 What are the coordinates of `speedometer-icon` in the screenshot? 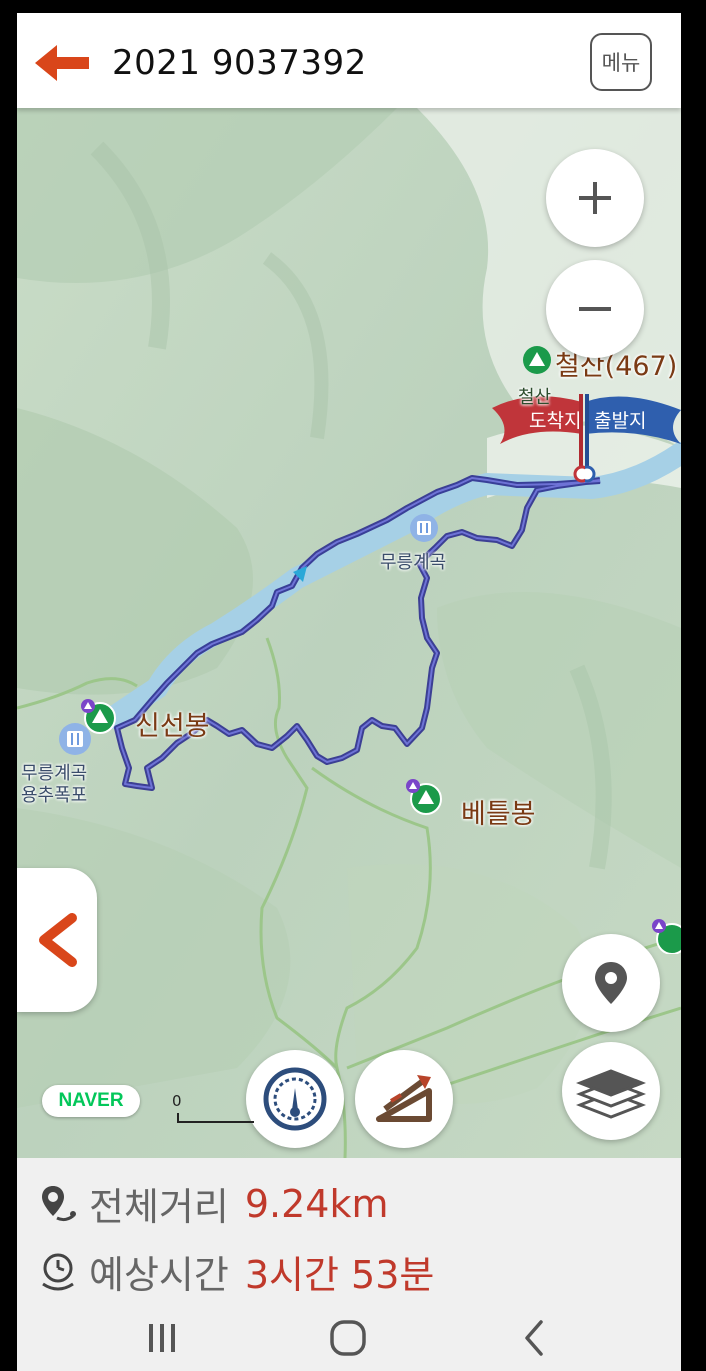 It's located at (295, 1099).